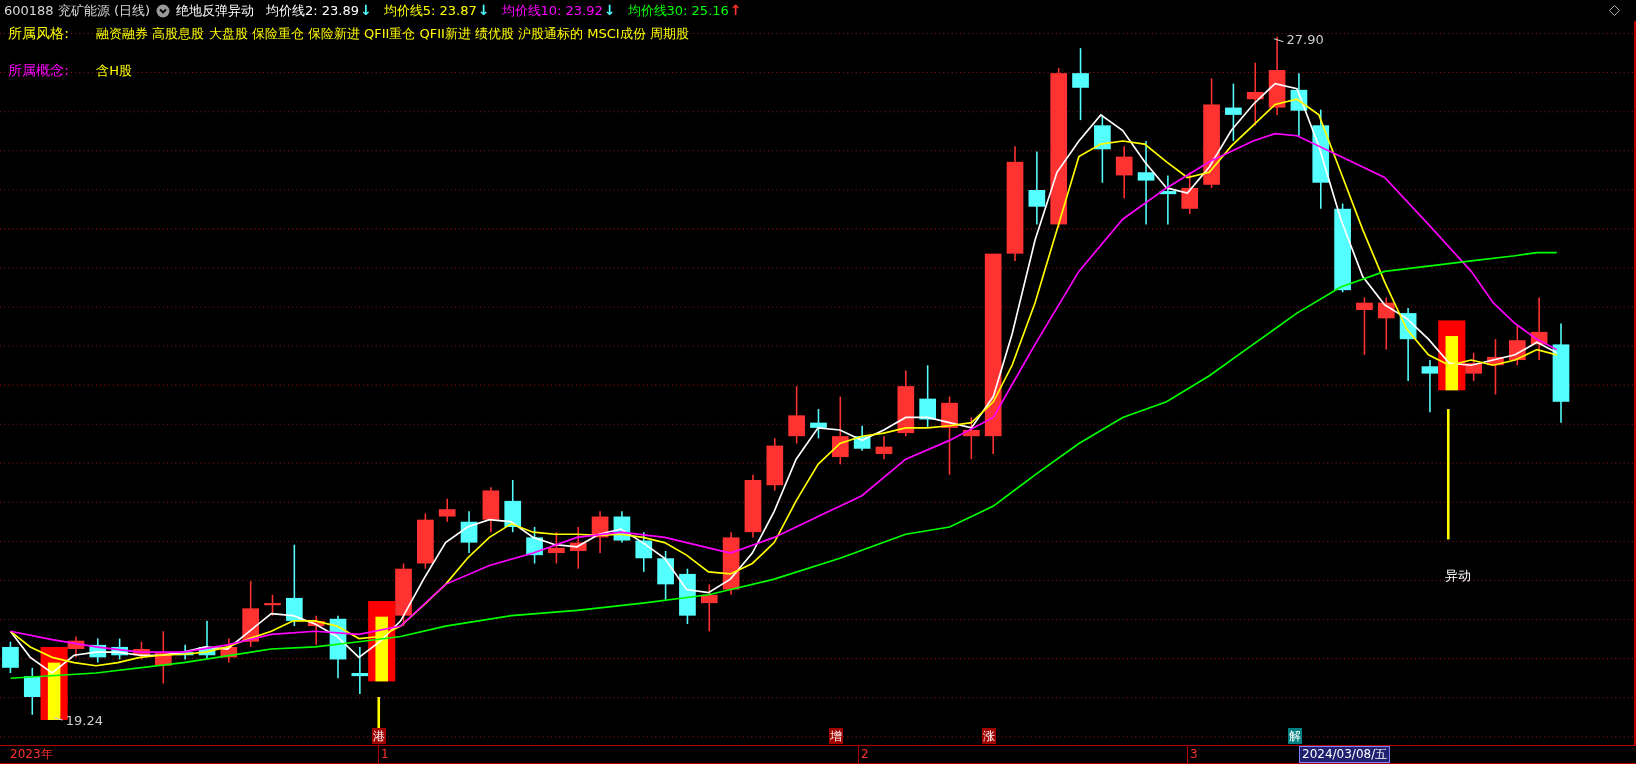 The height and width of the screenshot is (764, 1636). I want to click on info-label: 所属概念:, so click(39, 71).